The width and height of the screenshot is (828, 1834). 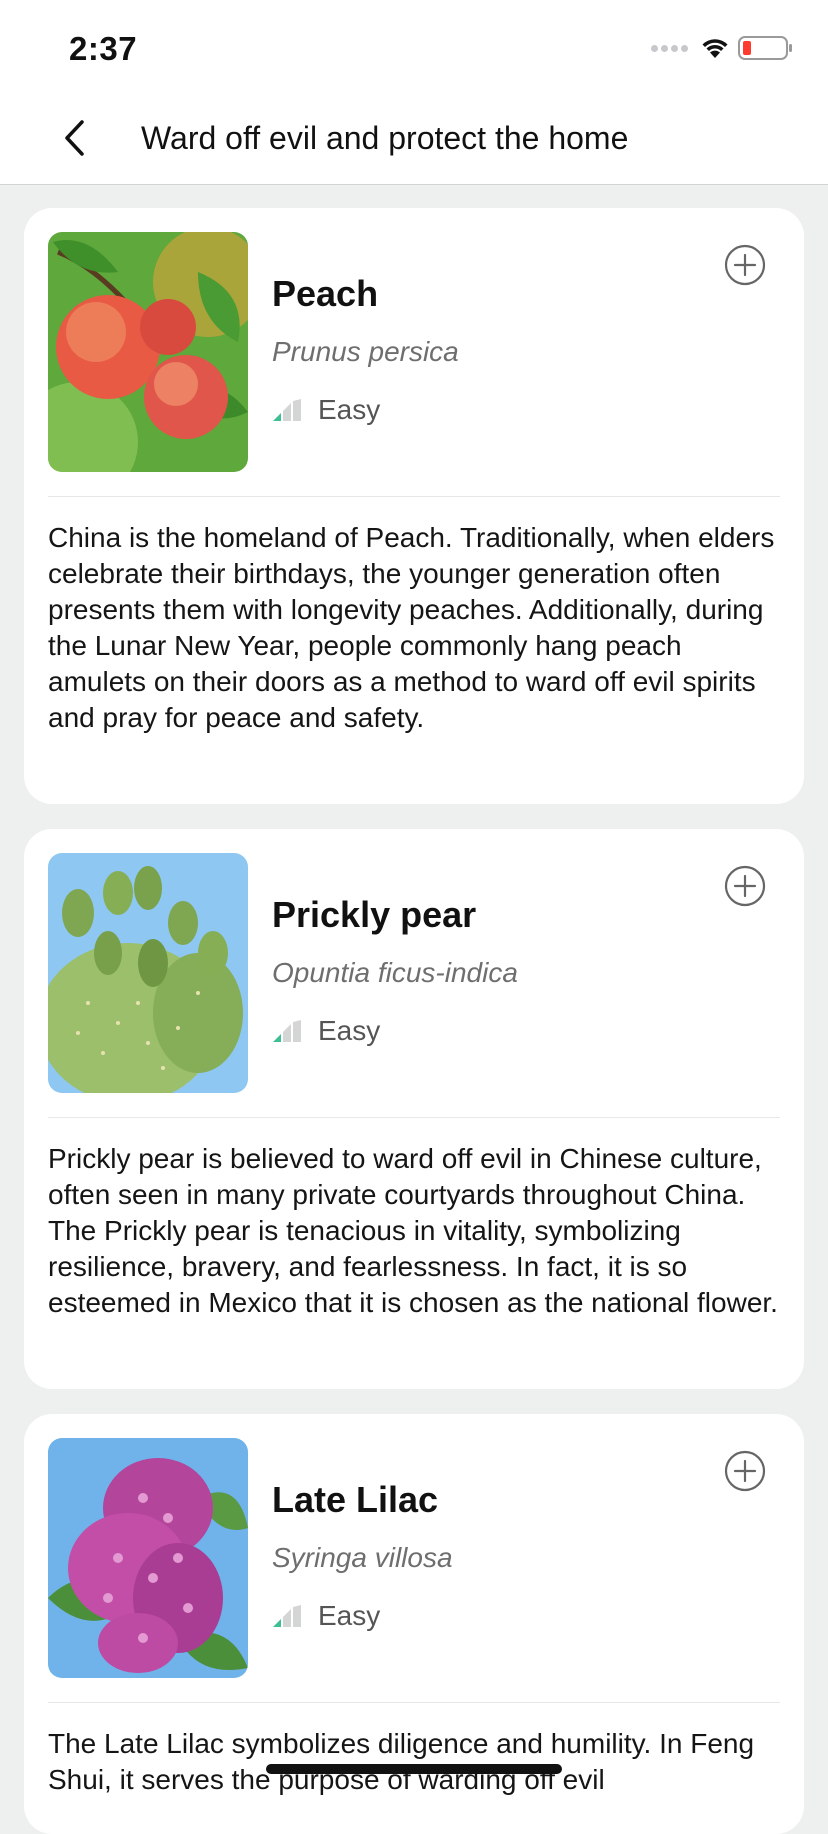 What do you see at coordinates (148, 352) in the screenshot?
I see `plant-photo-peach` at bounding box center [148, 352].